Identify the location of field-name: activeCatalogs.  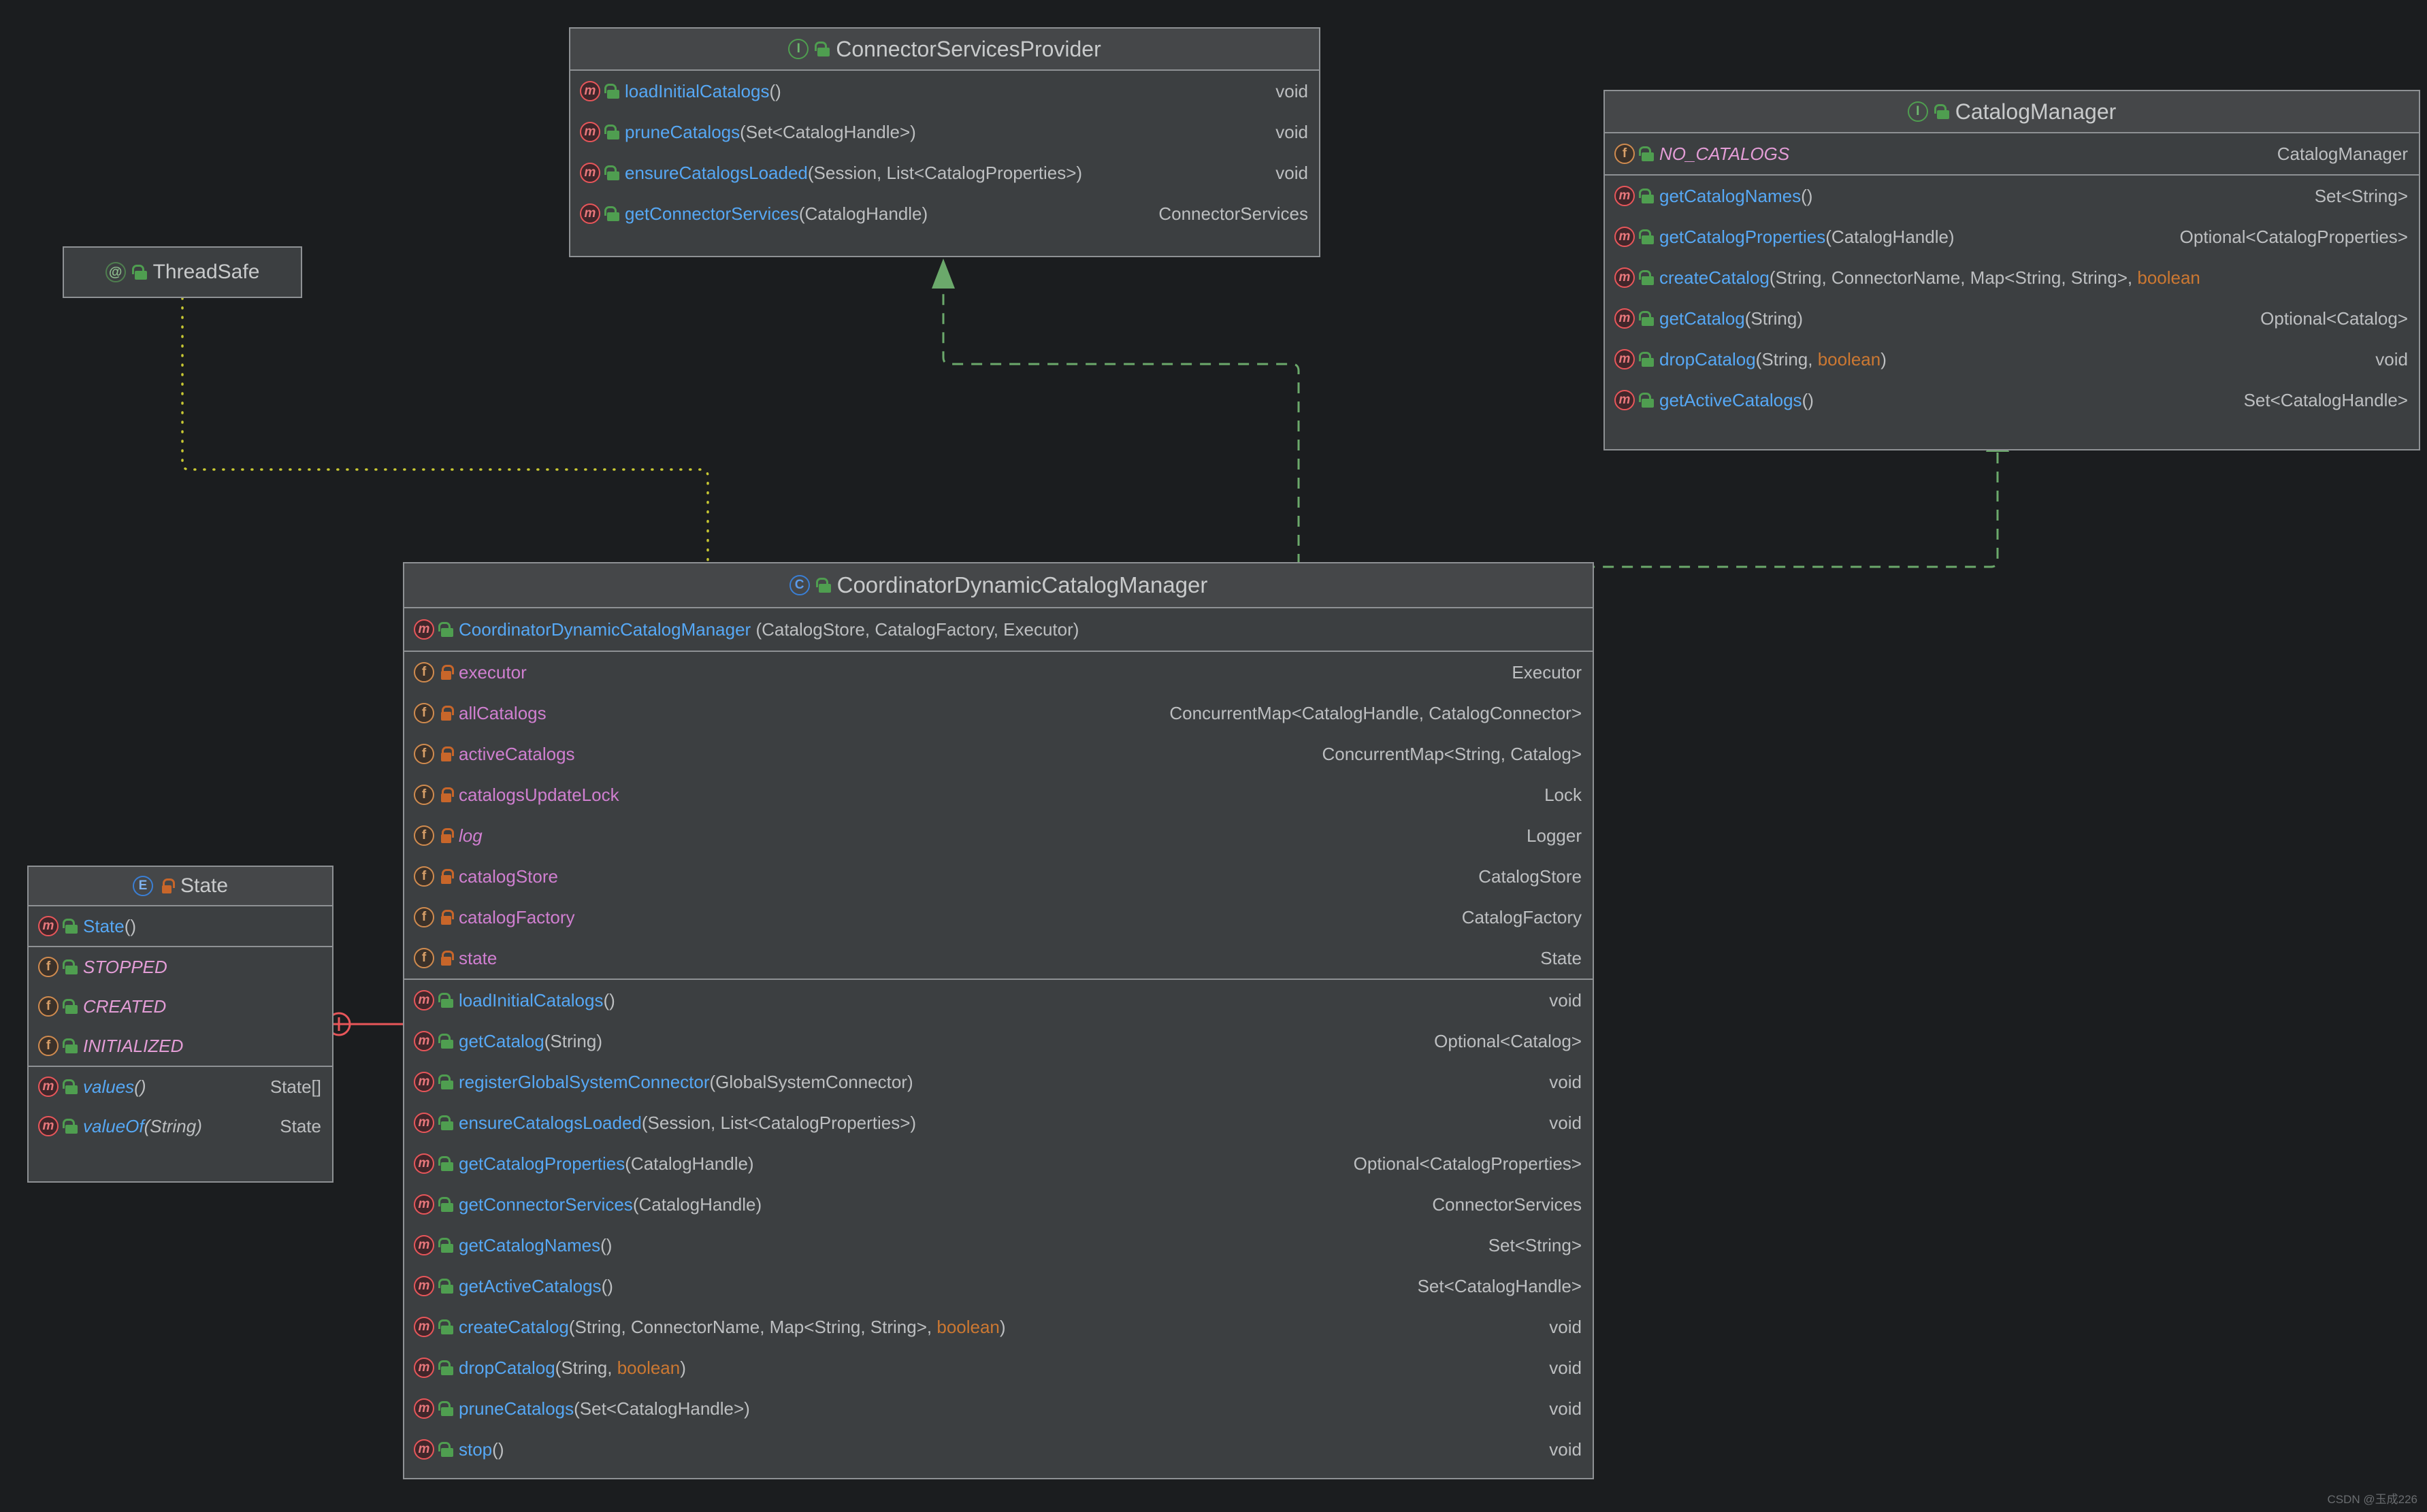
(517, 753).